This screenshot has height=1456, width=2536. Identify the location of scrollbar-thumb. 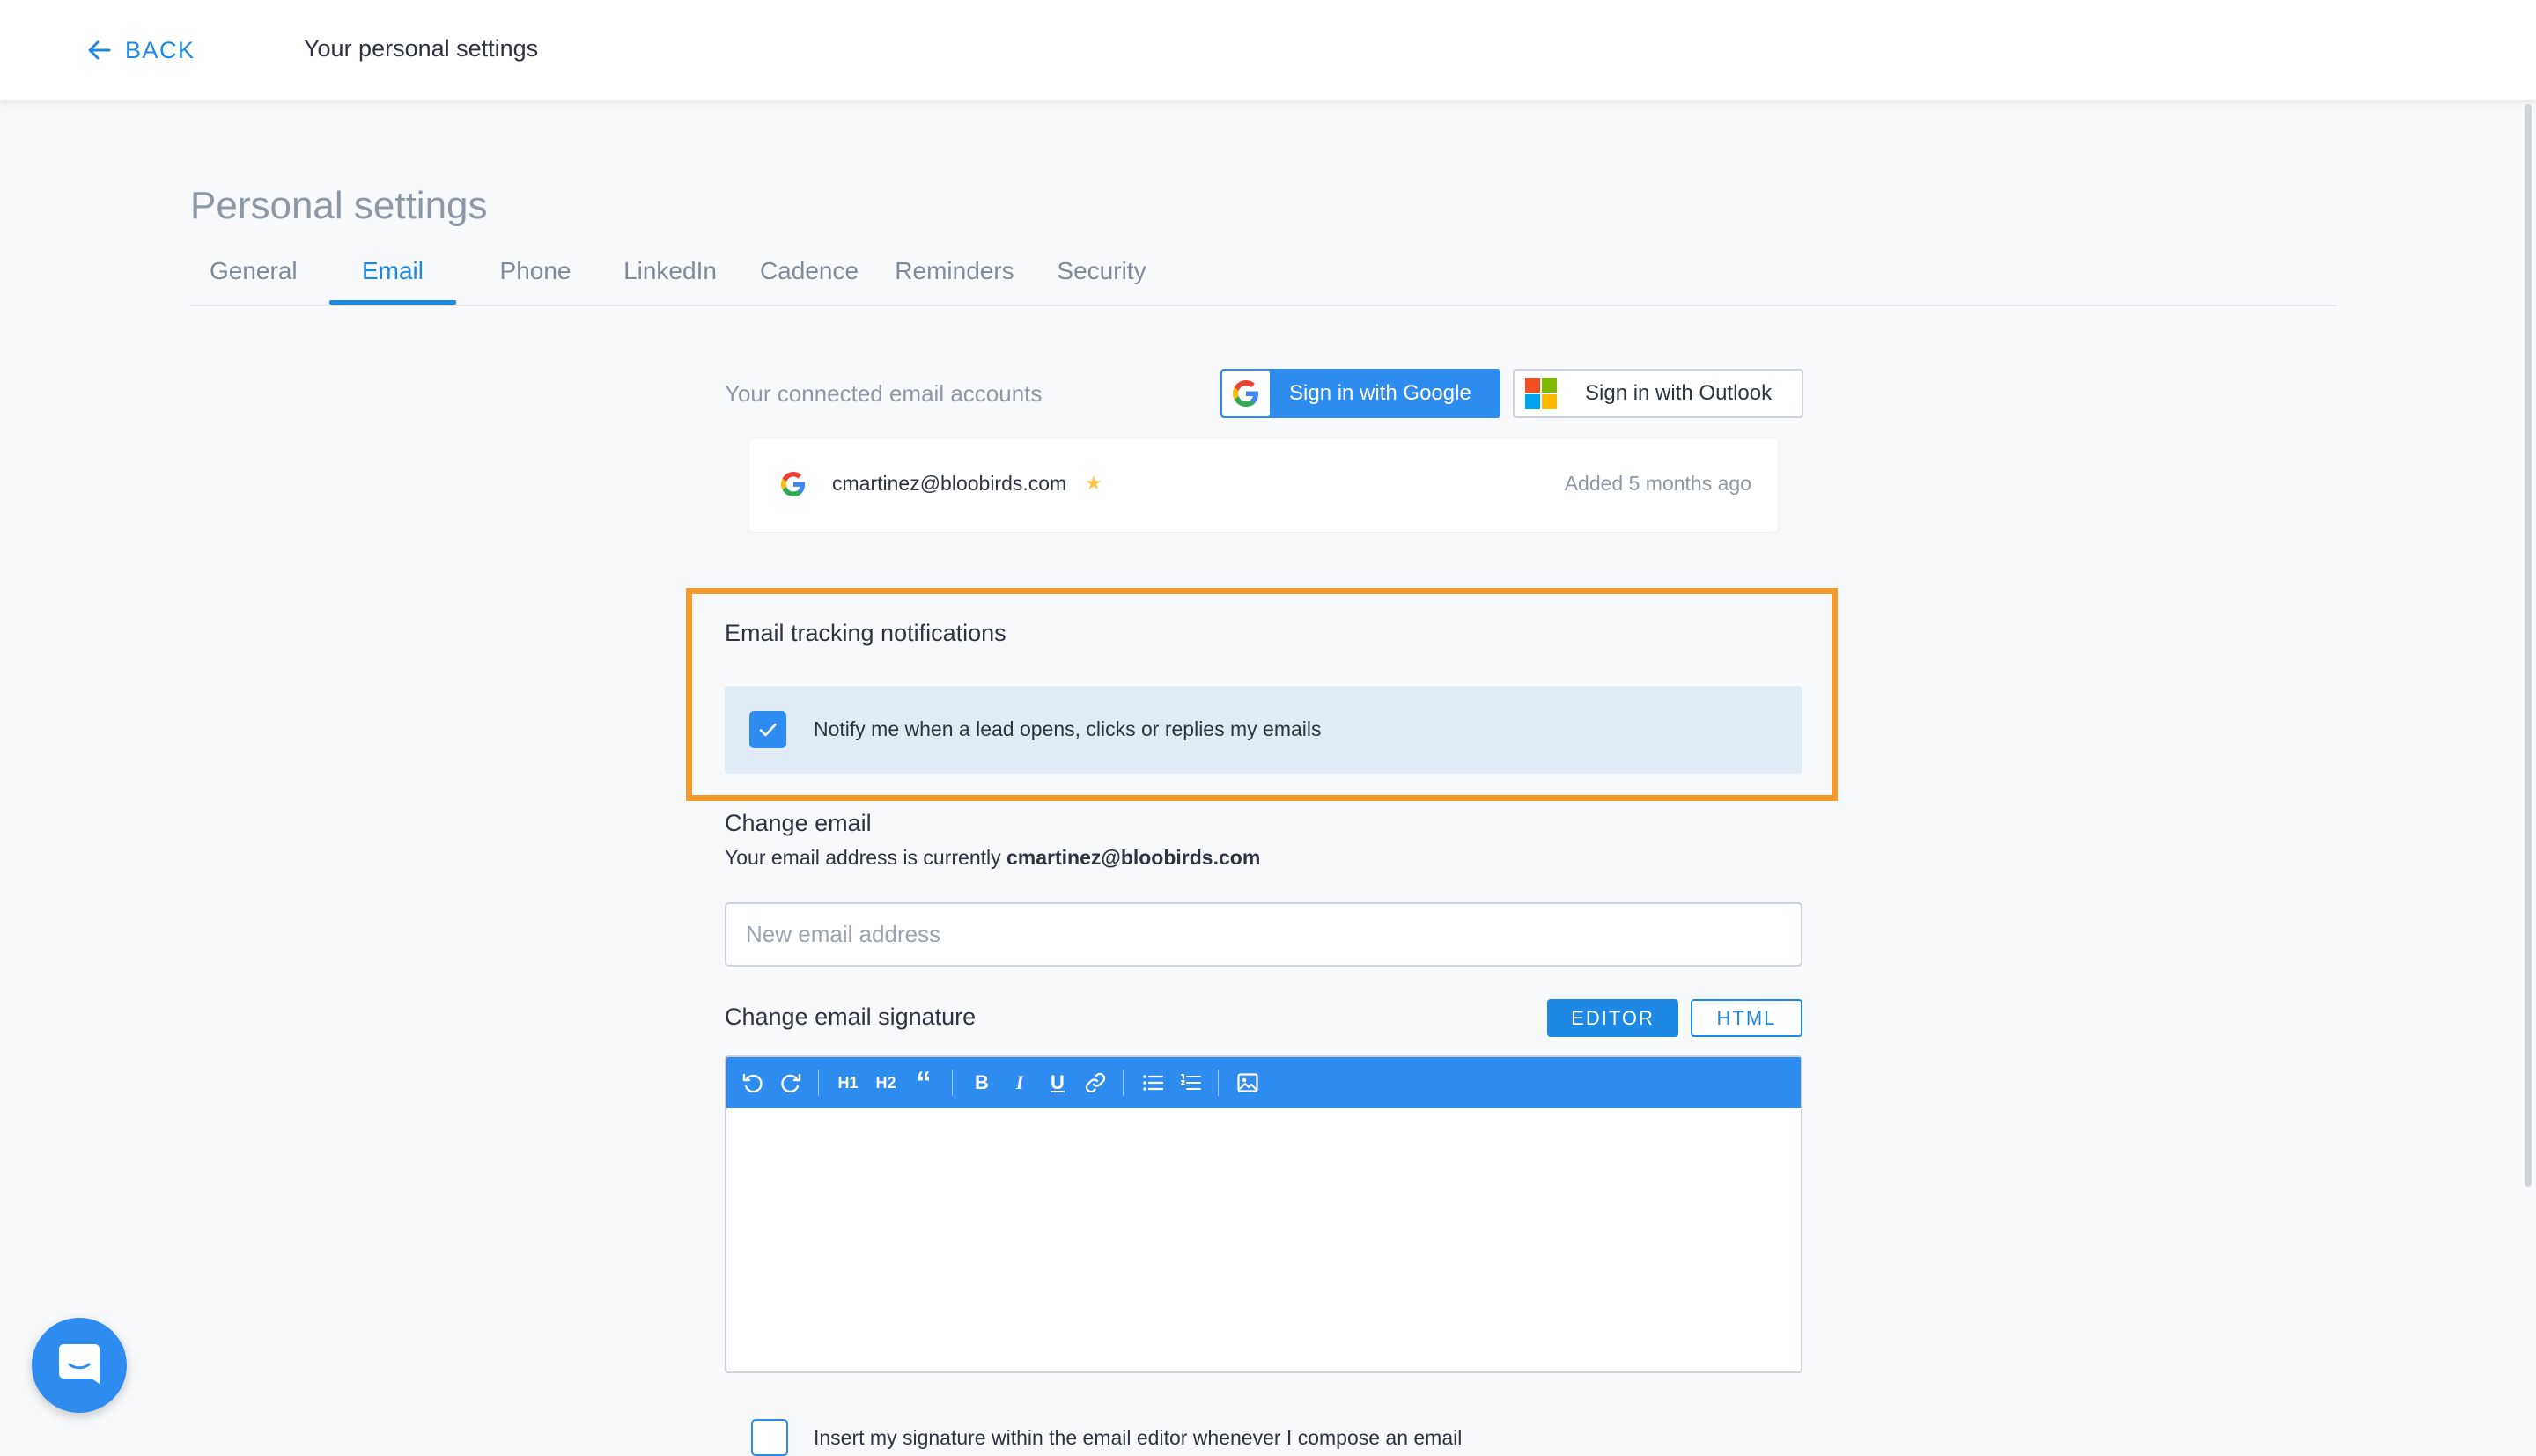
(2528, 645).